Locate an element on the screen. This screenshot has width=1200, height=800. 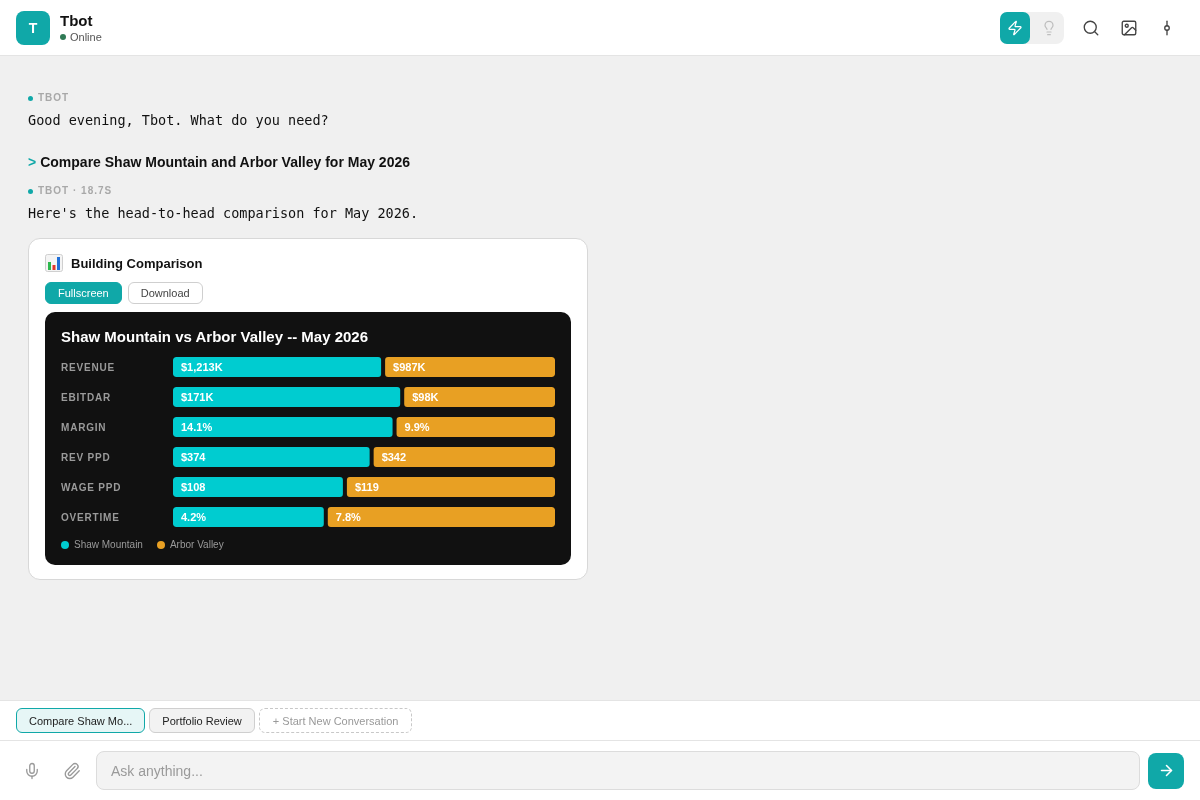
bar-value-label: $342 is located at coordinates (394, 457).